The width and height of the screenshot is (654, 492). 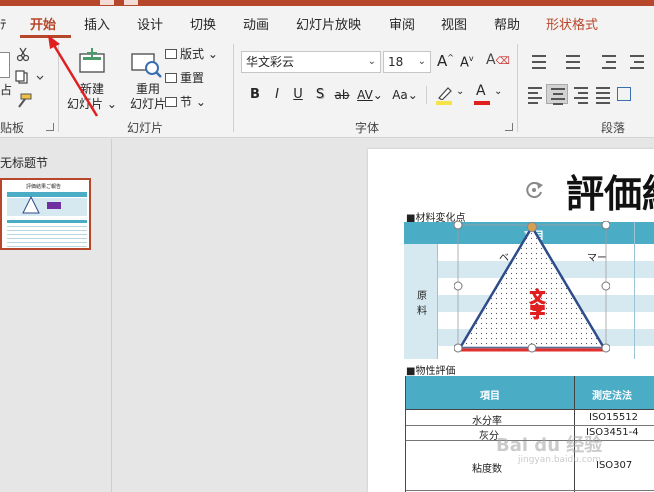 What do you see at coordinates (73, 76) in the screenshot?
I see `annotation-arrow` at bounding box center [73, 76].